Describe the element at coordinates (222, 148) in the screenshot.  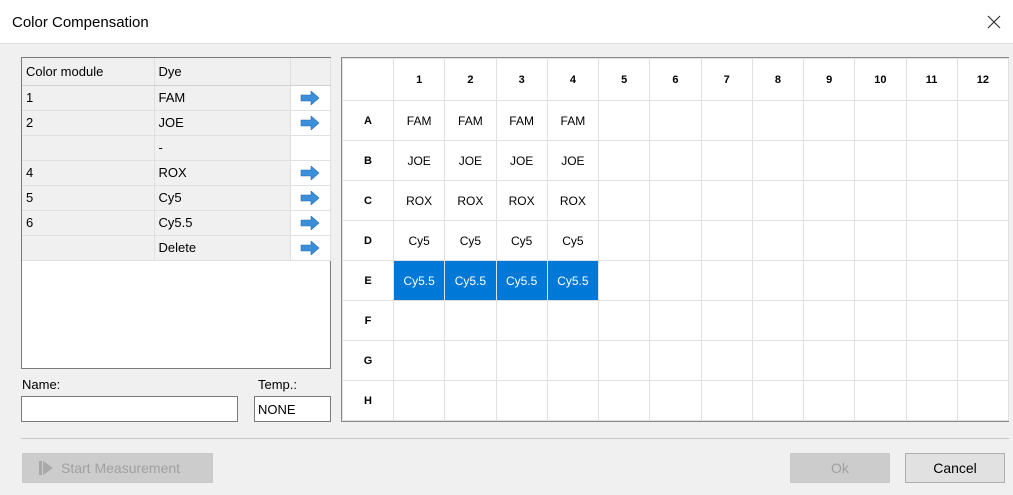
I see `dye-row-dye: -` at that location.